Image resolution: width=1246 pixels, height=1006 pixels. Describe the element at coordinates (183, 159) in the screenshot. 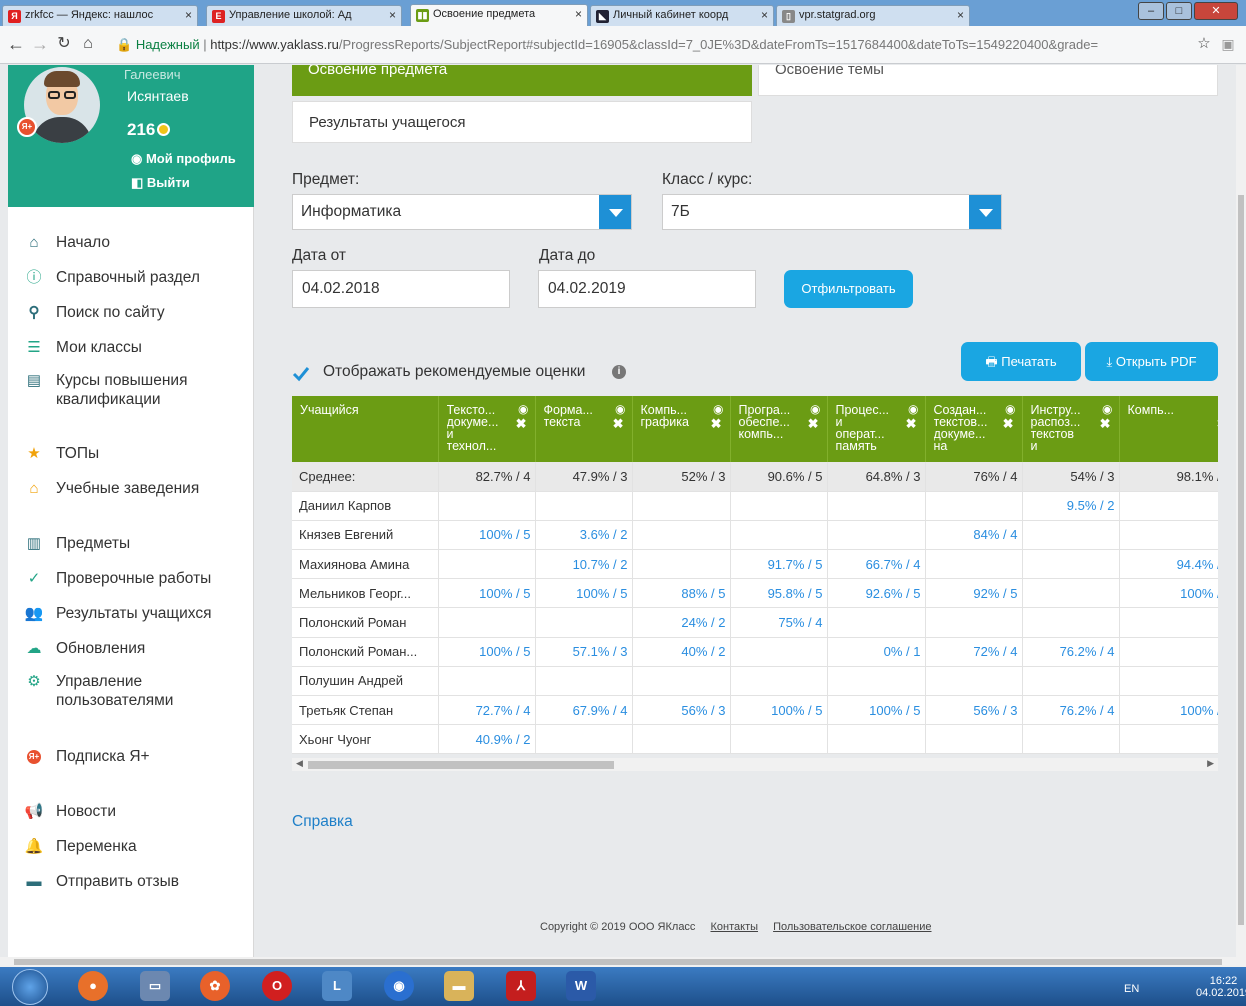

I see `my-profile-link: ◉ Мой профиль` at that location.